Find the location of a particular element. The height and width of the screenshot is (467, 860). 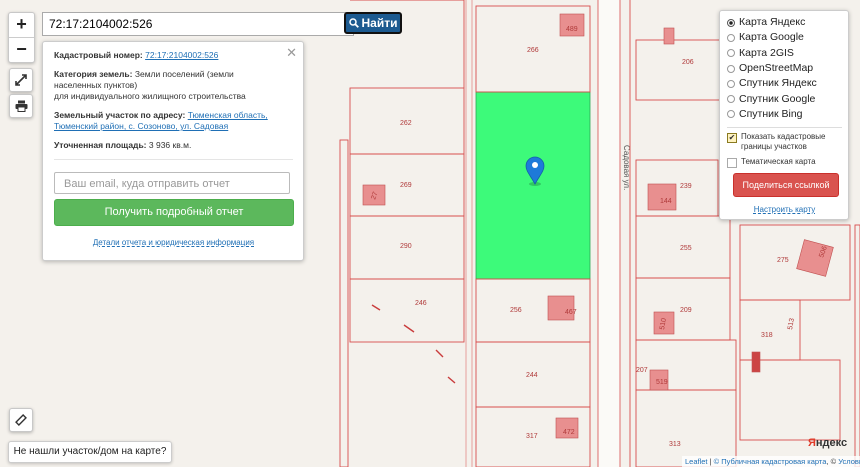

layer-label: Спутник Google is located at coordinates (777, 98).